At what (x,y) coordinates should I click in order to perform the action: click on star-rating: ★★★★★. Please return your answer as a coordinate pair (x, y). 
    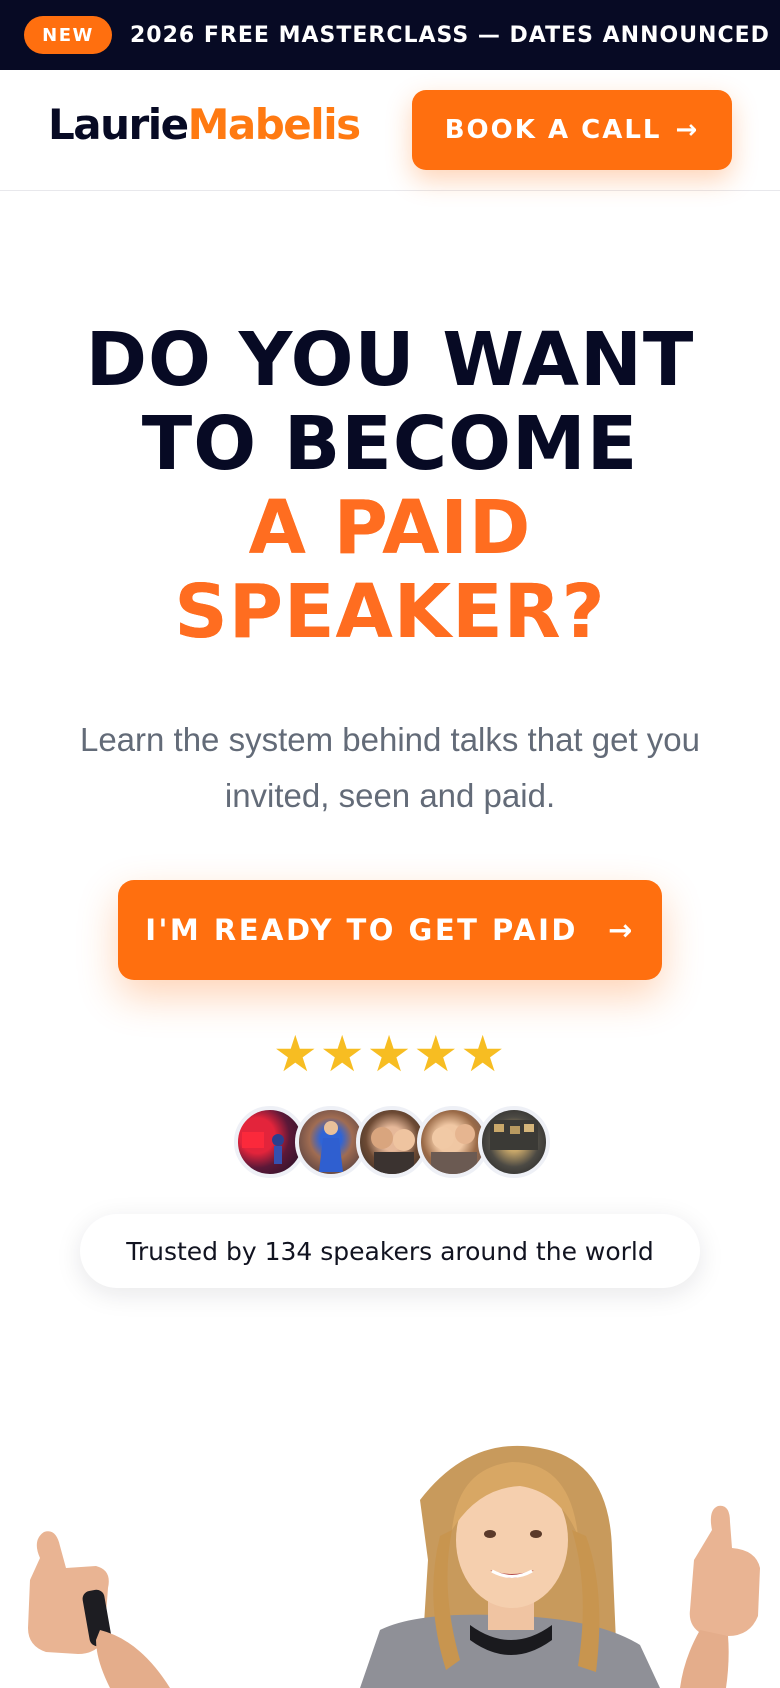
    Looking at the image, I should click on (390, 1054).